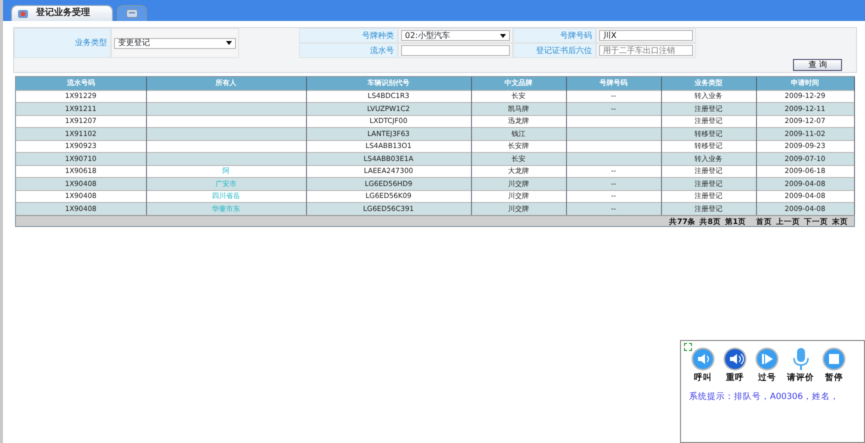  Describe the element at coordinates (62, 13) in the screenshot. I see `tab: 登记业务受理` at that location.